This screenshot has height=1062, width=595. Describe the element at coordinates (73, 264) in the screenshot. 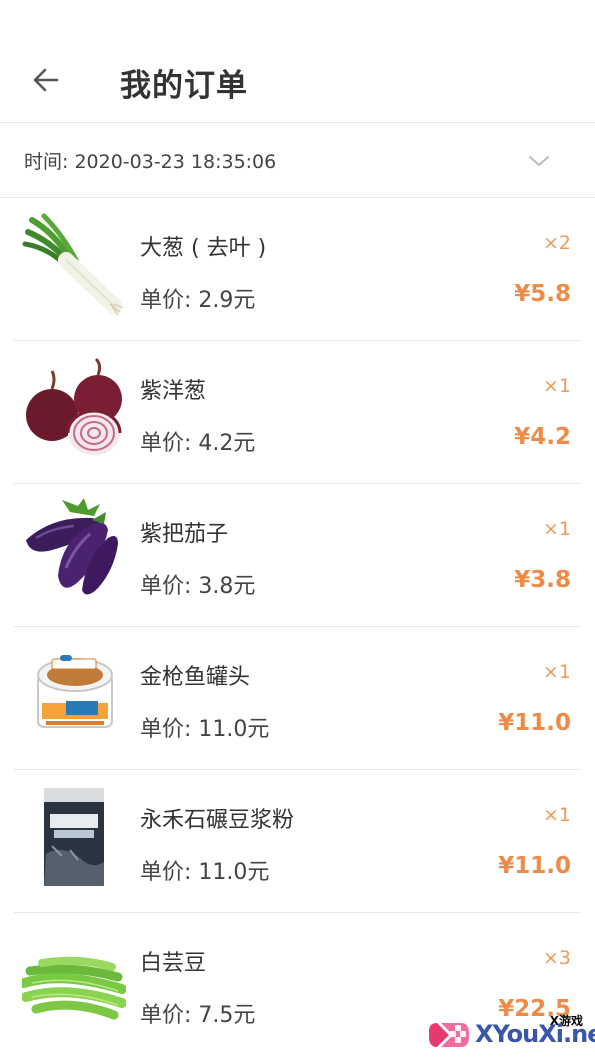

I see `scallion-image` at that location.